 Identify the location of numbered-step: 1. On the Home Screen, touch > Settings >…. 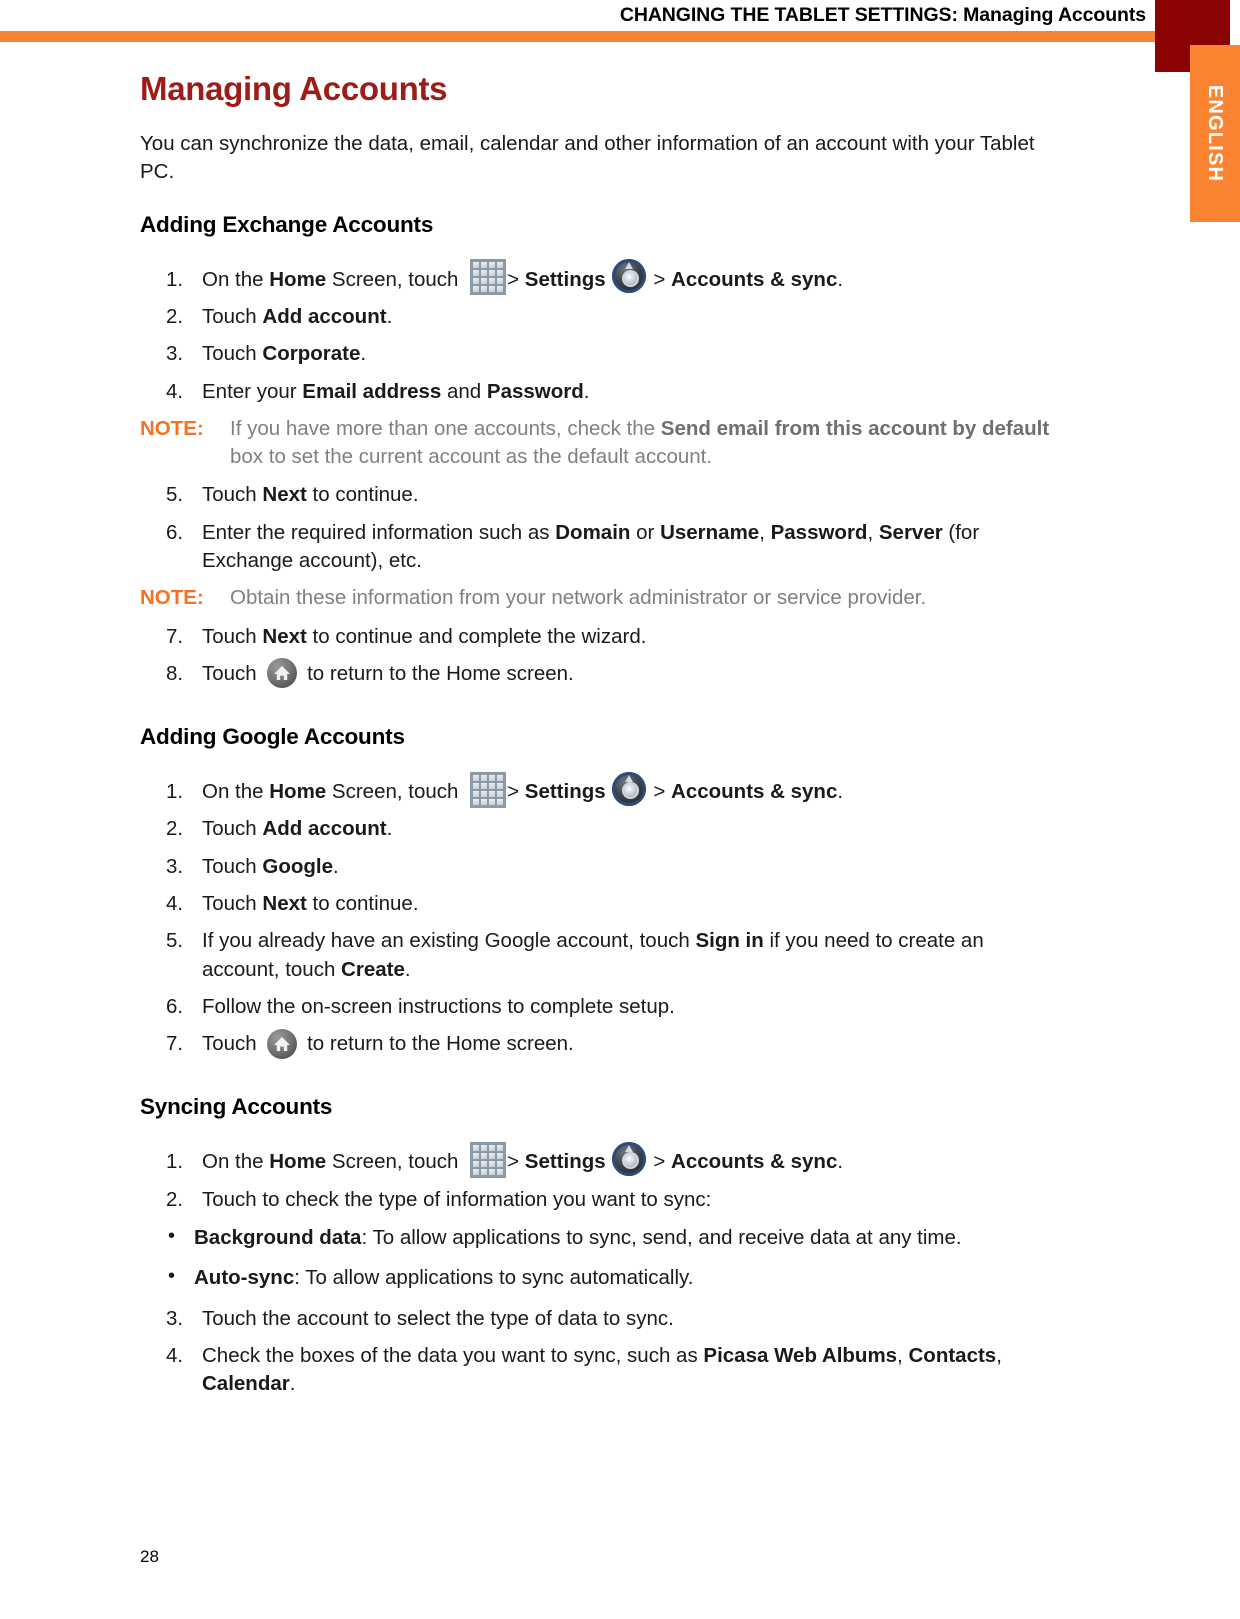
(595, 789).